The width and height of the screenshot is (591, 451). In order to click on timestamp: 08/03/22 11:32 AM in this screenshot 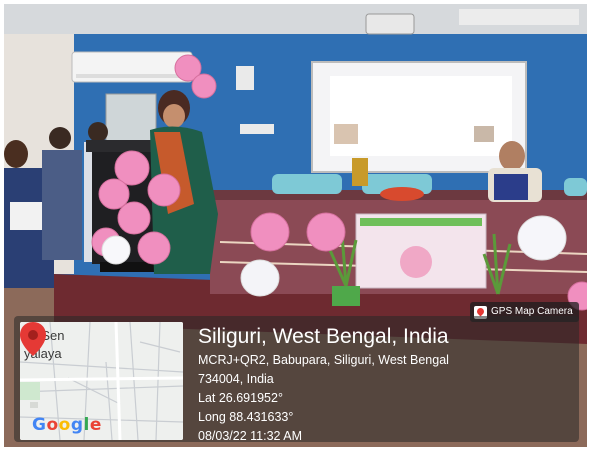, I will do `click(250, 436)`.